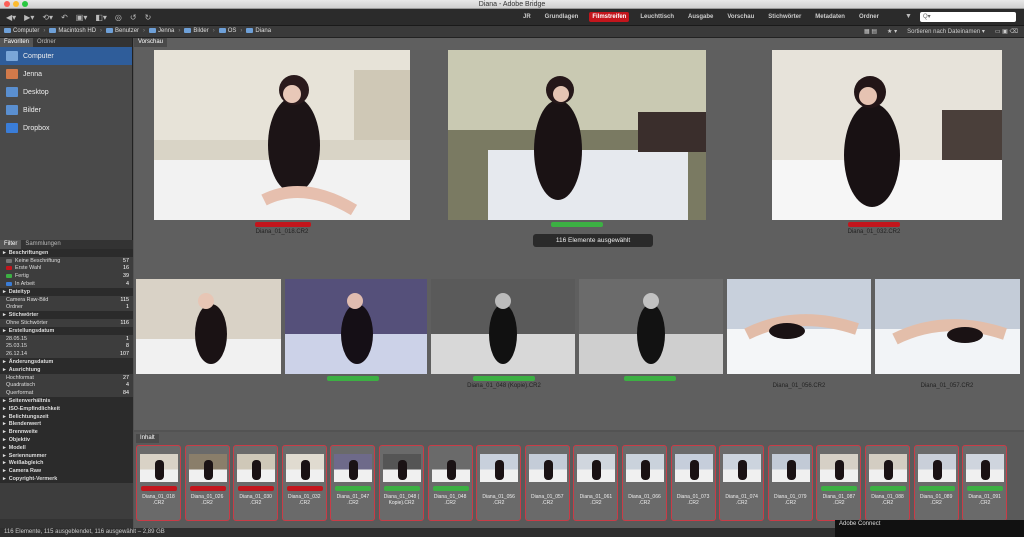 This screenshot has height=537, width=1024. Describe the element at coordinates (742, 483) in the screenshot. I see `filmstrip-thumbnail: Diana_01_074 .CR2` at that location.